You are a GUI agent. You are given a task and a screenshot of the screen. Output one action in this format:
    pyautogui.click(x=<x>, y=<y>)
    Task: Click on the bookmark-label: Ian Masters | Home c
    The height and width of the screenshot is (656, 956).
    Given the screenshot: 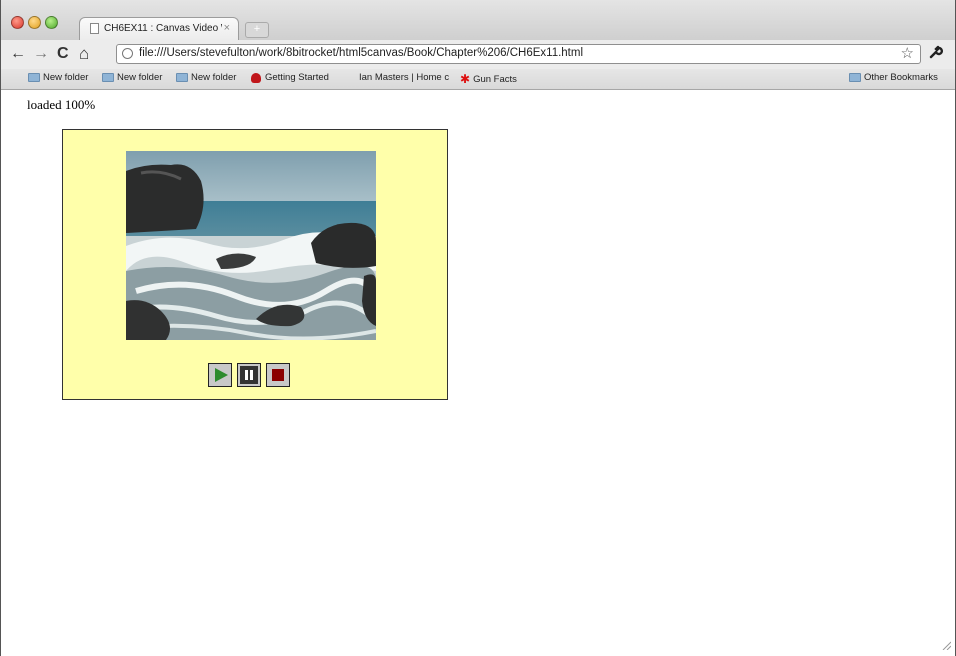 What is the action you would take?
    pyautogui.click(x=404, y=77)
    